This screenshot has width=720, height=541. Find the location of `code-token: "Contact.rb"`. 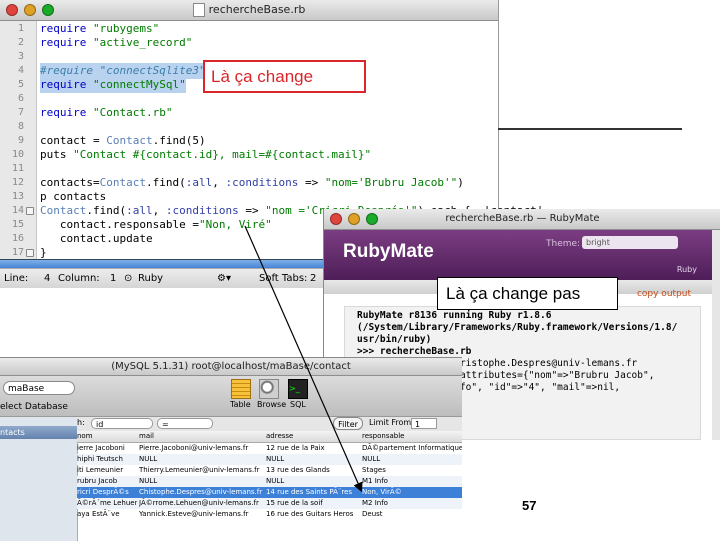

code-token: "Contact.rb" is located at coordinates (132, 112).